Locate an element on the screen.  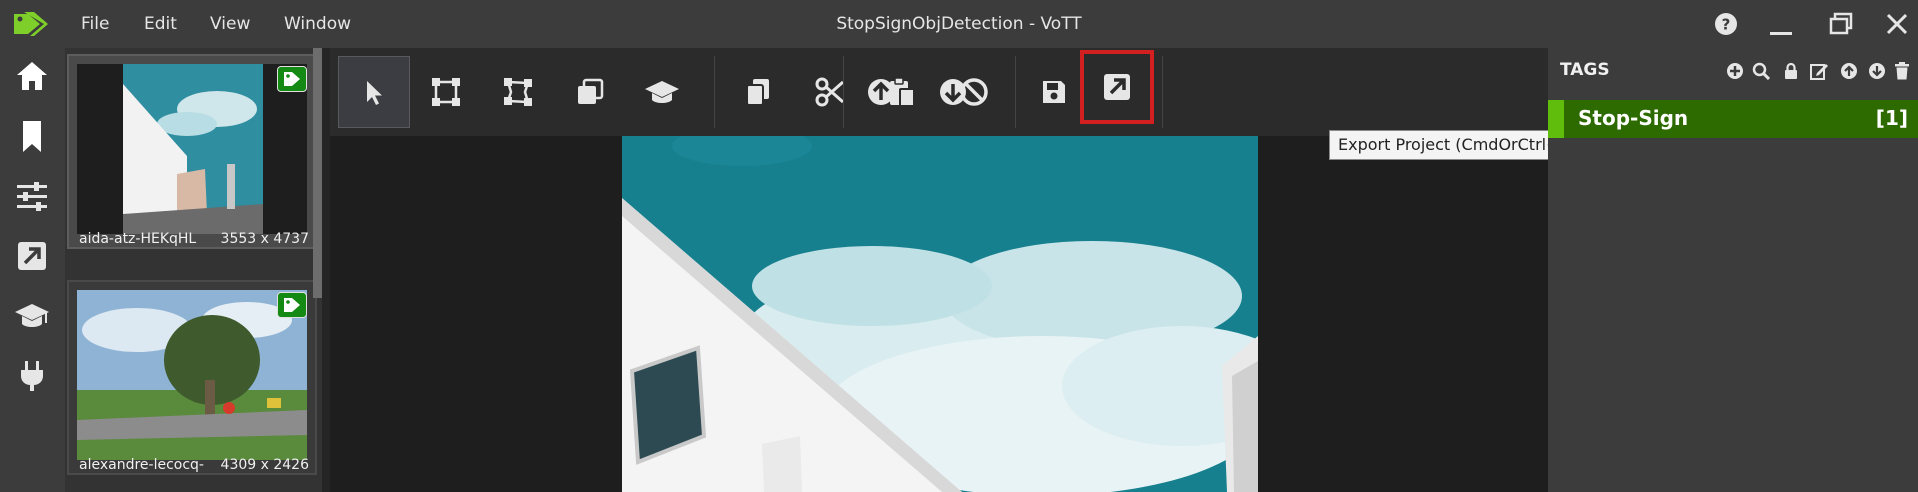
edit-tag-icon is located at coordinates (1820, 72).